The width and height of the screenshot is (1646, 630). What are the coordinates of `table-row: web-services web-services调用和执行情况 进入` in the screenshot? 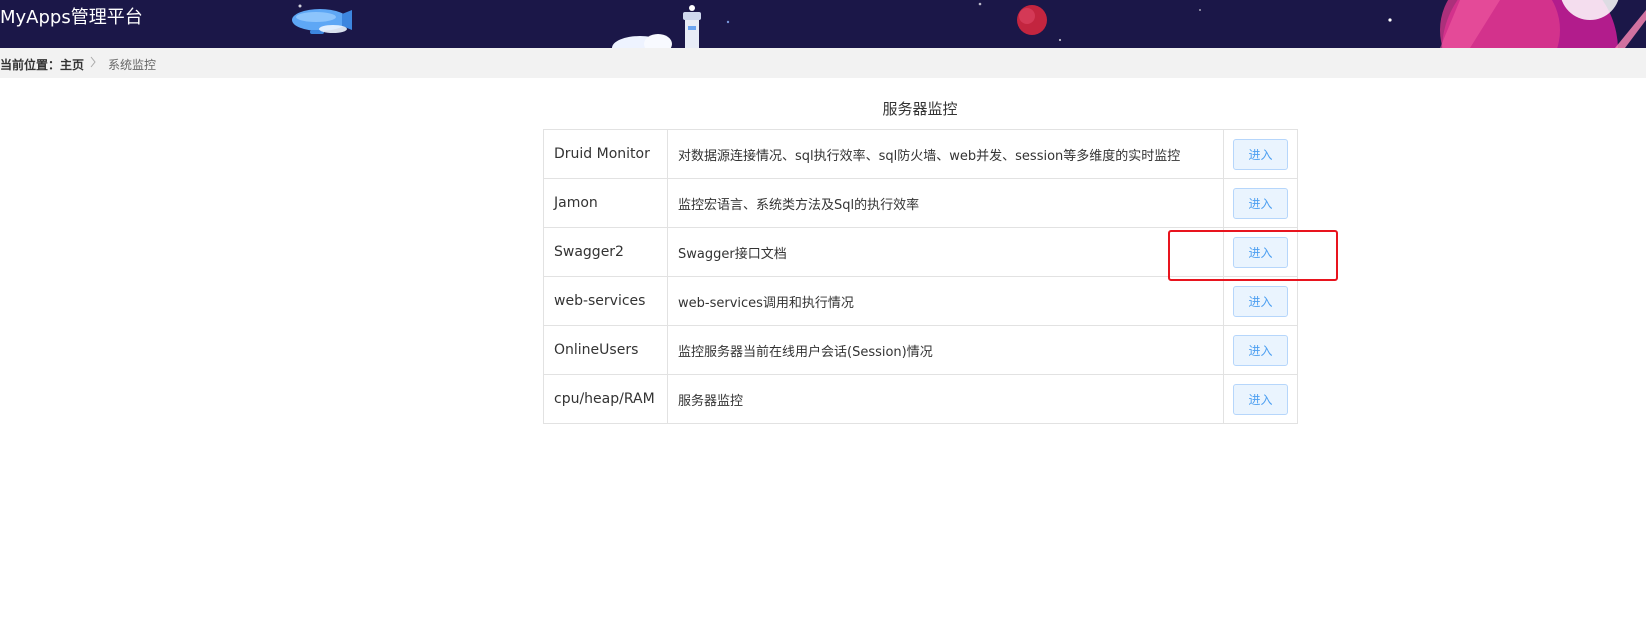 It's located at (920, 301).